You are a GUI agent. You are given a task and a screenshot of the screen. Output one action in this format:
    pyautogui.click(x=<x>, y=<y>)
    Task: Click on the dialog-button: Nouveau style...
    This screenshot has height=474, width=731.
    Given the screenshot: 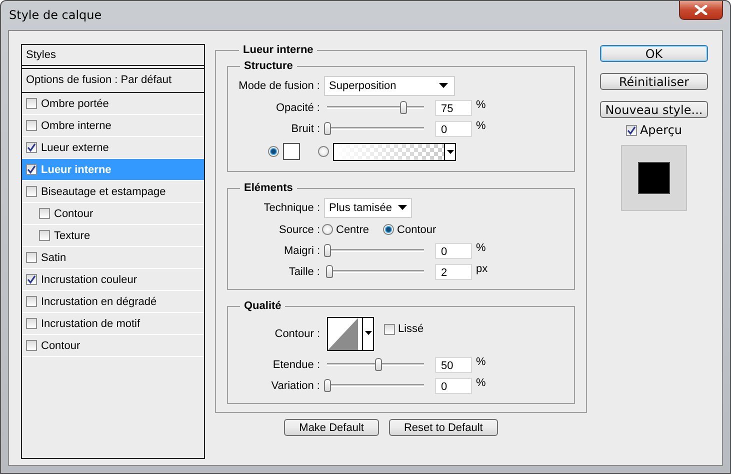 What is the action you would take?
    pyautogui.click(x=654, y=109)
    